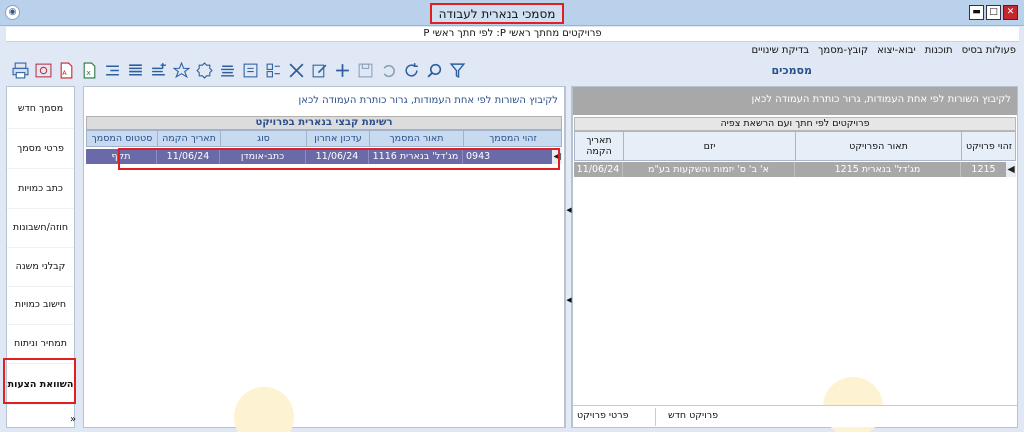 The image size is (1024, 432). I want to click on undo-icon, so click(388, 70).